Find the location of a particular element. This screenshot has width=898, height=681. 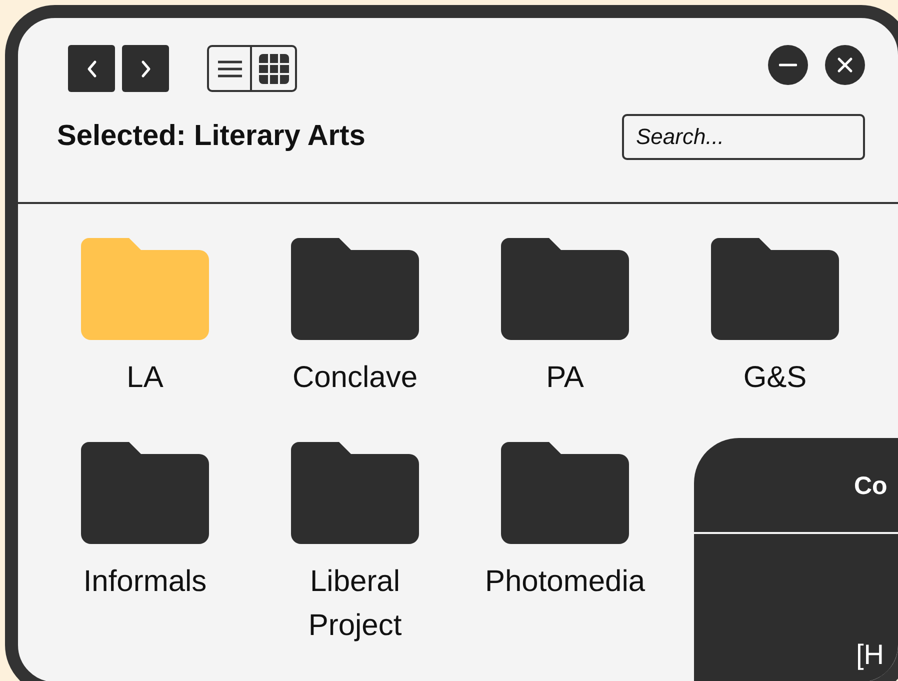

chevron-right-icon is located at coordinates (146, 69).